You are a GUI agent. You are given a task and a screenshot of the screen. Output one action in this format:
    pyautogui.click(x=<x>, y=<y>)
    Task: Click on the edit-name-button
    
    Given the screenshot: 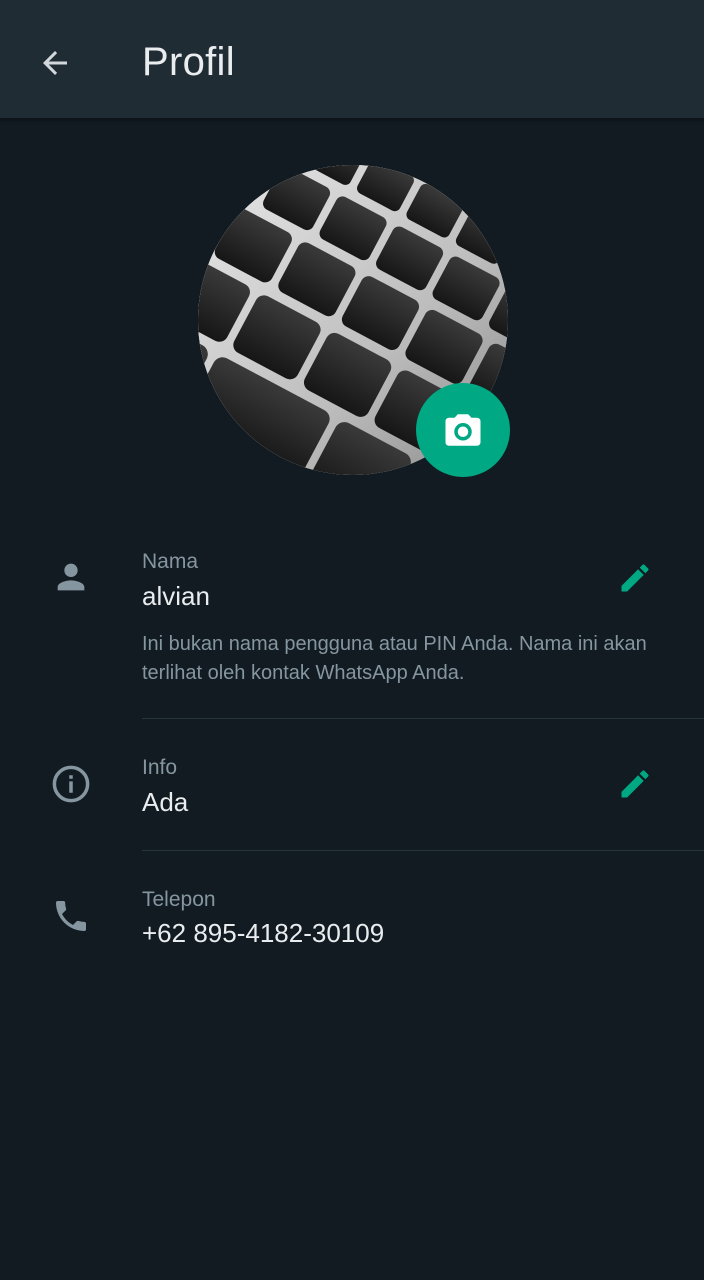 What is the action you would take?
    pyautogui.click(x=635, y=578)
    